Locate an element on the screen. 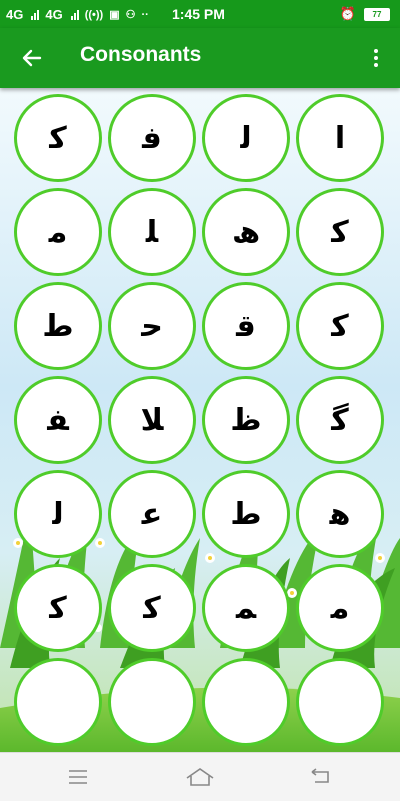 The width and height of the screenshot is (400, 801). back-button is located at coordinates (32, 58).